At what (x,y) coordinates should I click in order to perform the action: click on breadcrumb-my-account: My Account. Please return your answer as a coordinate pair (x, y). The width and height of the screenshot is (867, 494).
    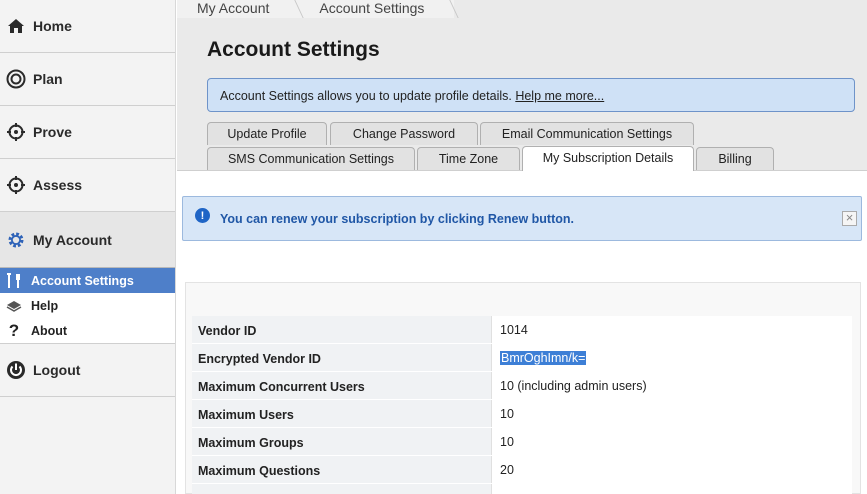
    Looking at the image, I should click on (238, 9).